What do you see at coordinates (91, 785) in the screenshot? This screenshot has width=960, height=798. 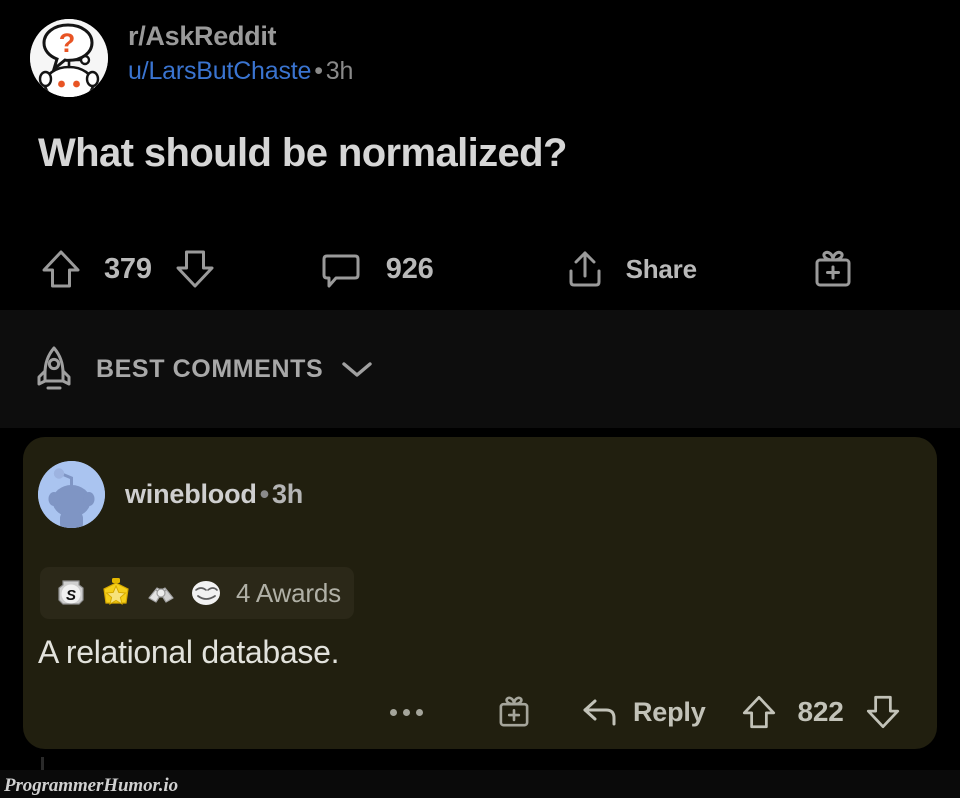 I see `watermark-label: ProgrammerHumor.io` at bounding box center [91, 785].